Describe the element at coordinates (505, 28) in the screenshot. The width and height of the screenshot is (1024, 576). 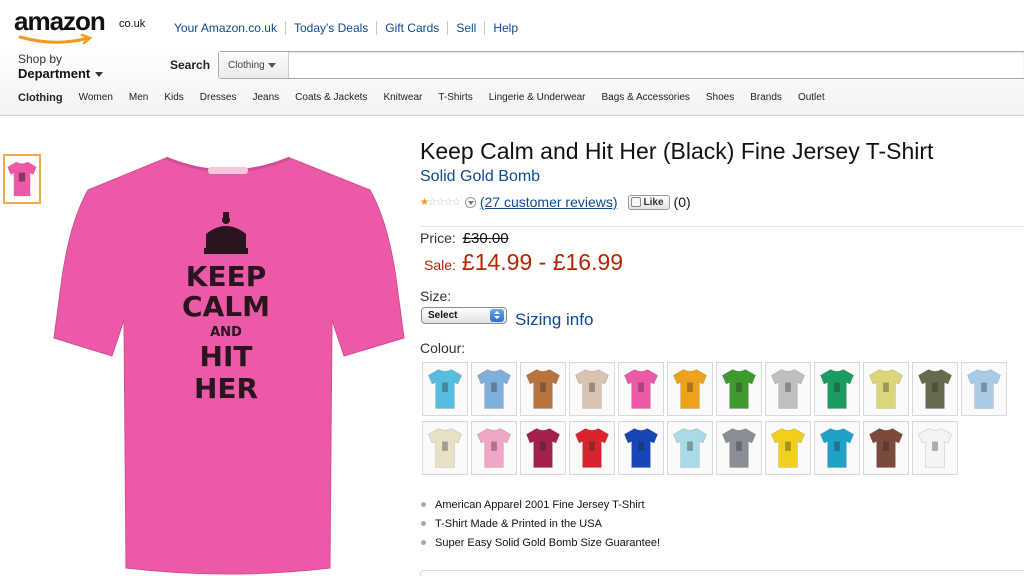
I see `nav-help: Help` at that location.